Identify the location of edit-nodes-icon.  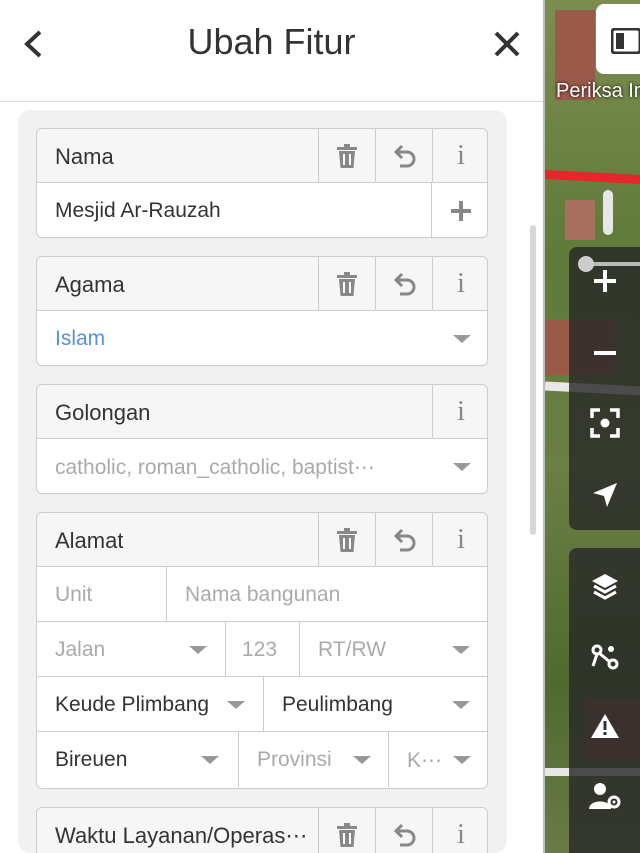
(604, 657).